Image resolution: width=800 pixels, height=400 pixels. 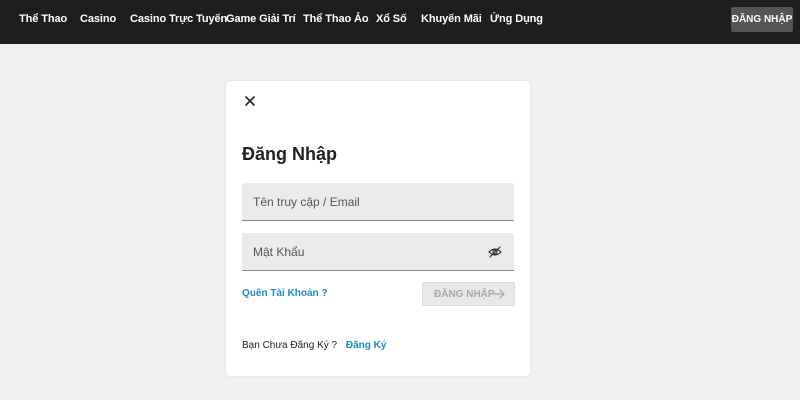 What do you see at coordinates (98, 19) in the screenshot?
I see `nav-item-casino: Casino` at bounding box center [98, 19].